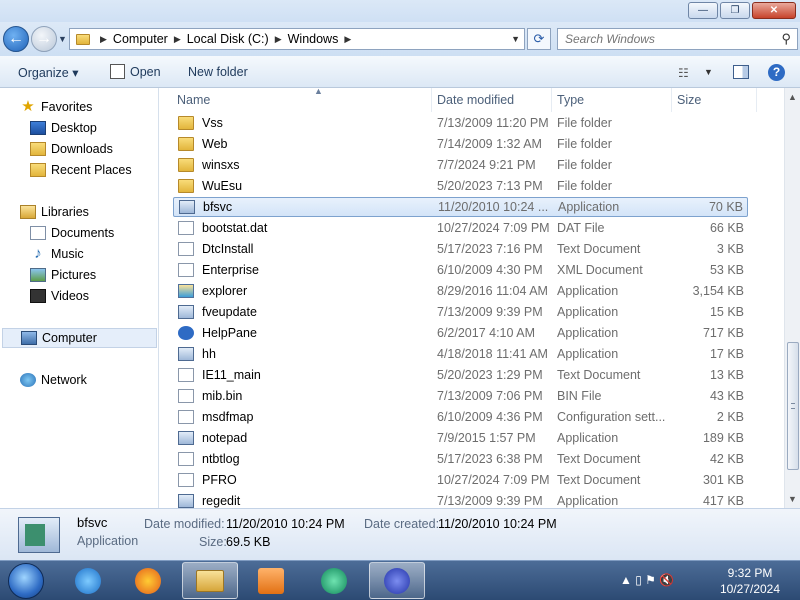  I want to click on clock: 9:32 PM 10/27/2024, so click(750, 581).